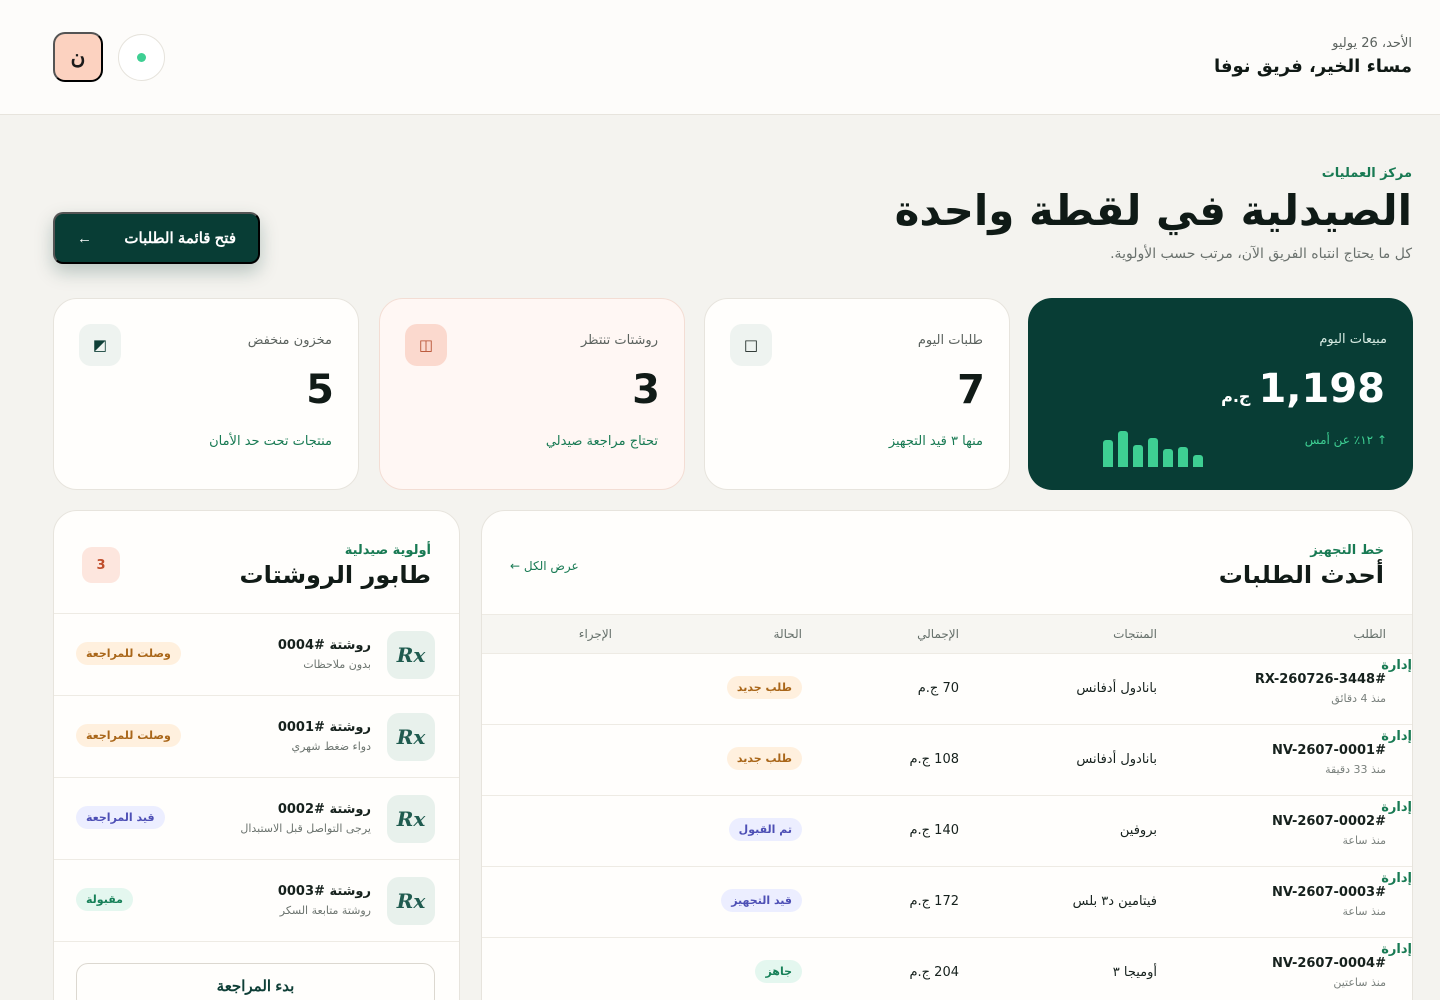 This screenshot has width=1440, height=1000. What do you see at coordinates (289, 340) in the screenshot?
I see `low-stock-label: مخزون منخفض` at bounding box center [289, 340].